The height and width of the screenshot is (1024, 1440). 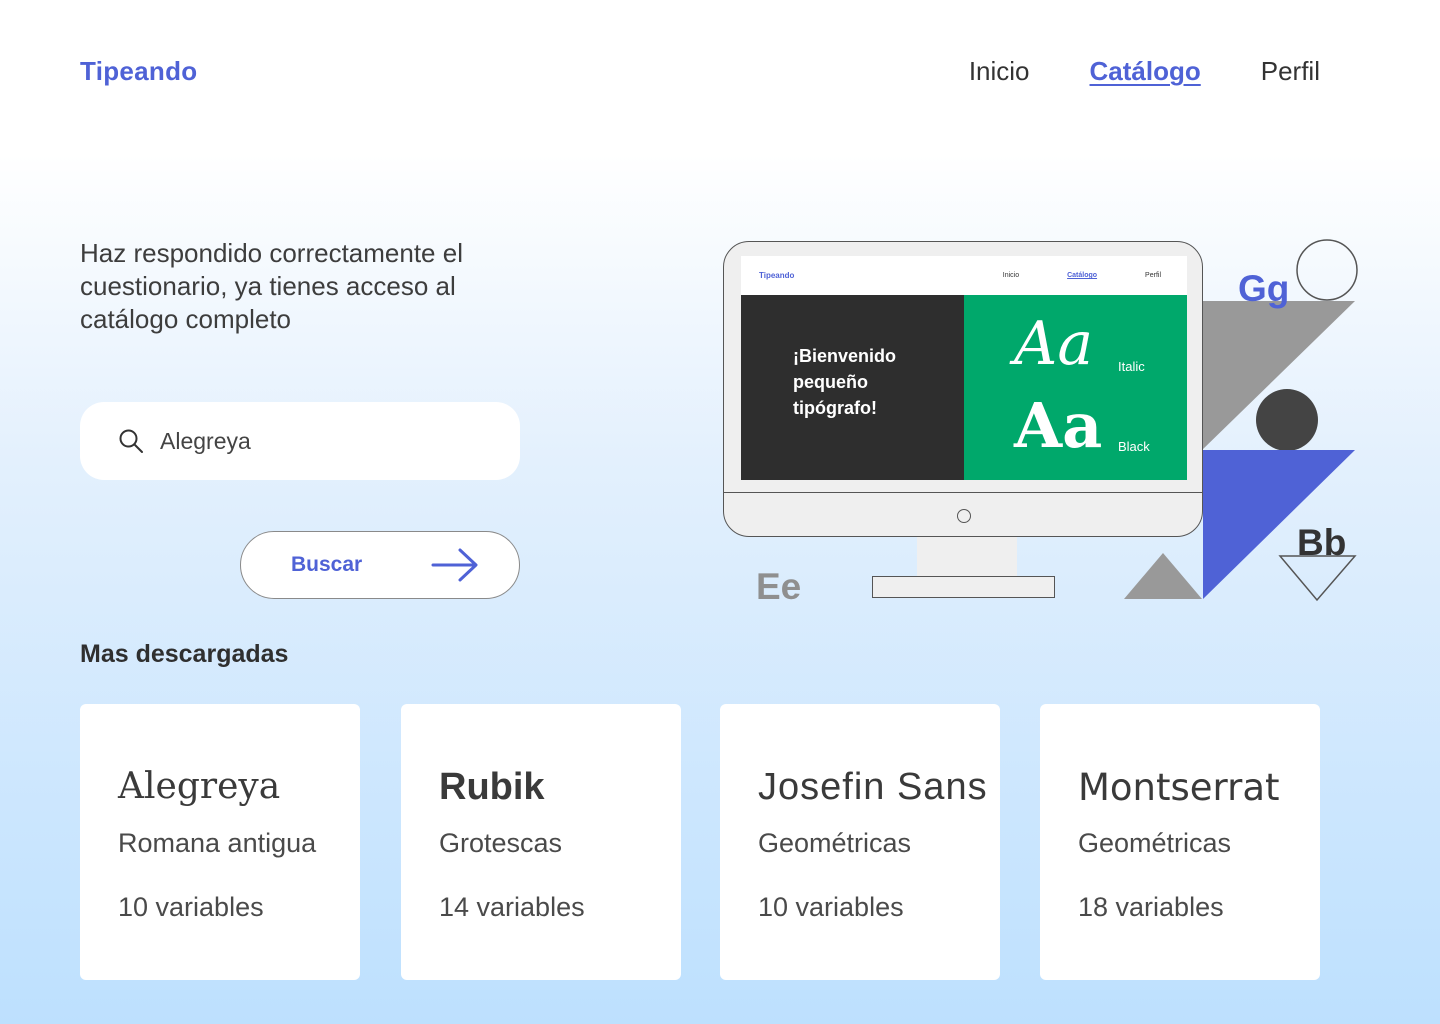 What do you see at coordinates (1131, 366) in the screenshot?
I see `italic-label: Italic` at bounding box center [1131, 366].